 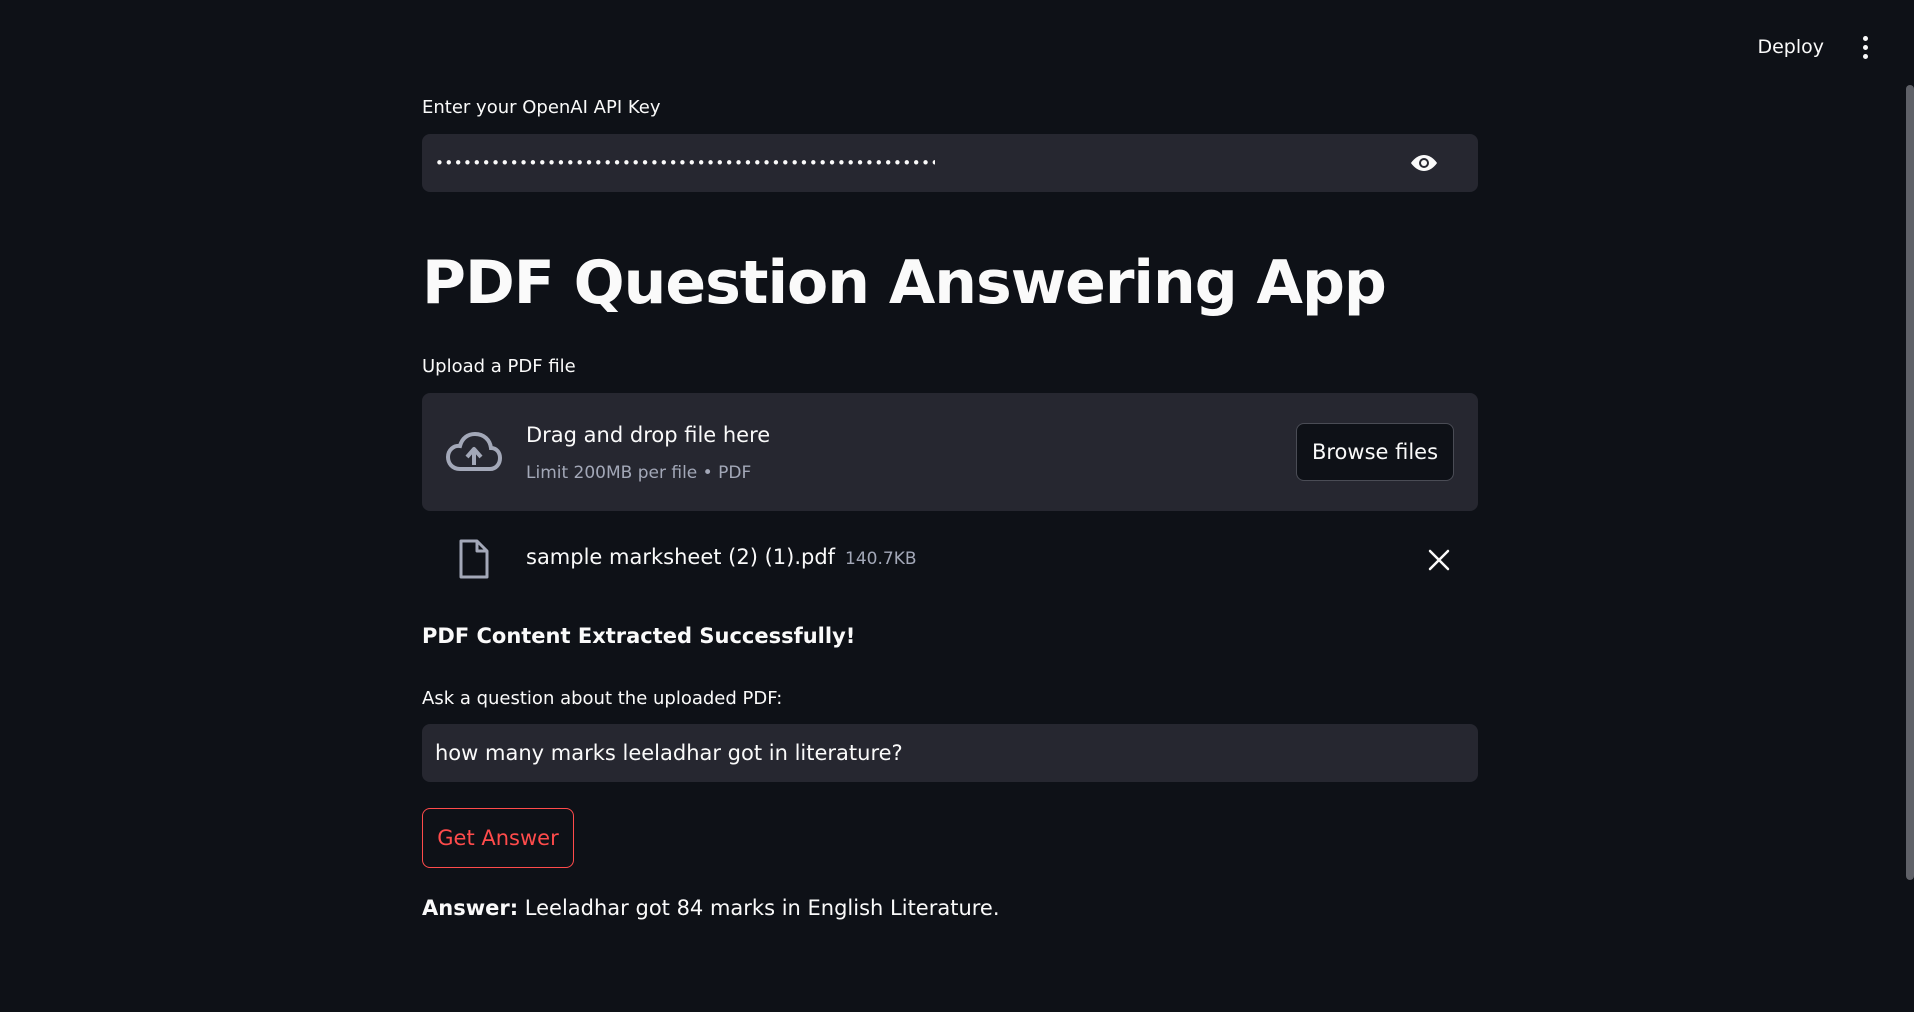 I want to click on extraction-status: PDF Content Extracted Successfully!, so click(x=639, y=636).